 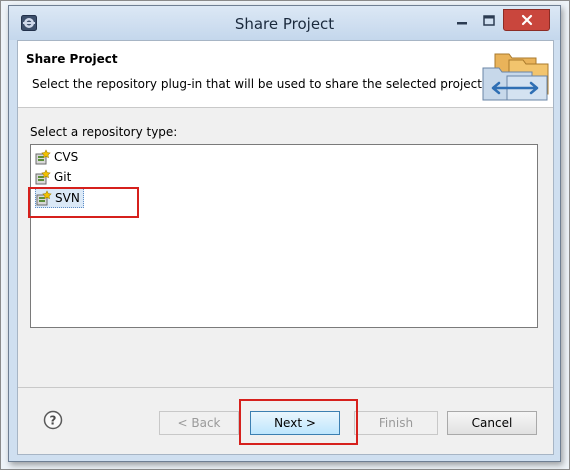 I want to click on finish-button: Finish, so click(x=396, y=423).